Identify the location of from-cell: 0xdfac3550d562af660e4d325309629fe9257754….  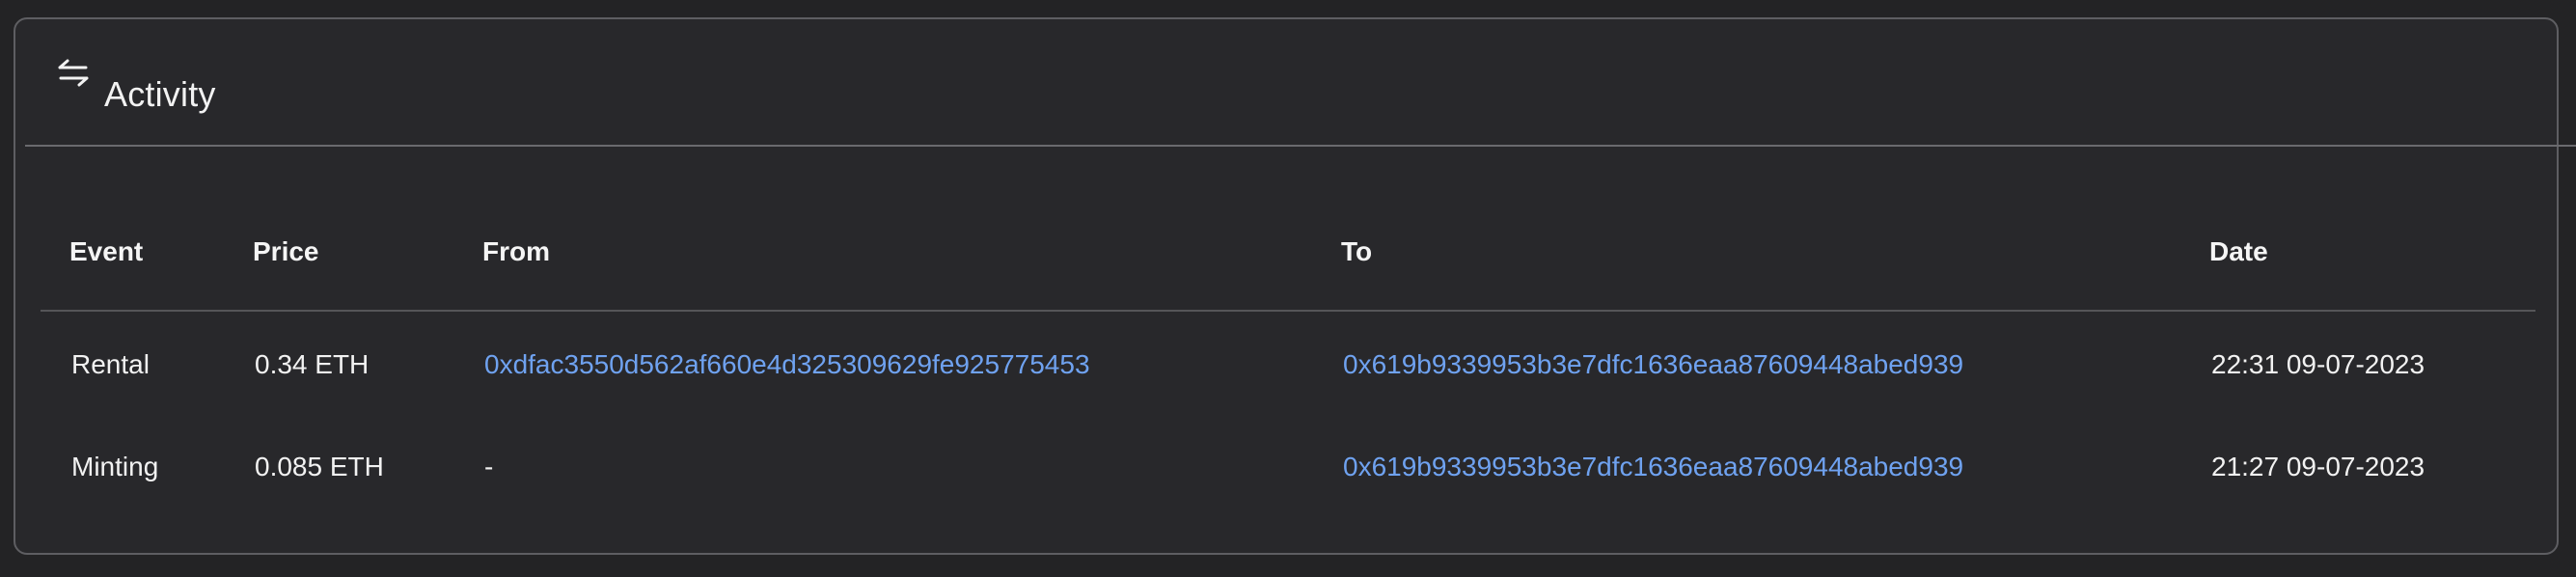
(883, 363).